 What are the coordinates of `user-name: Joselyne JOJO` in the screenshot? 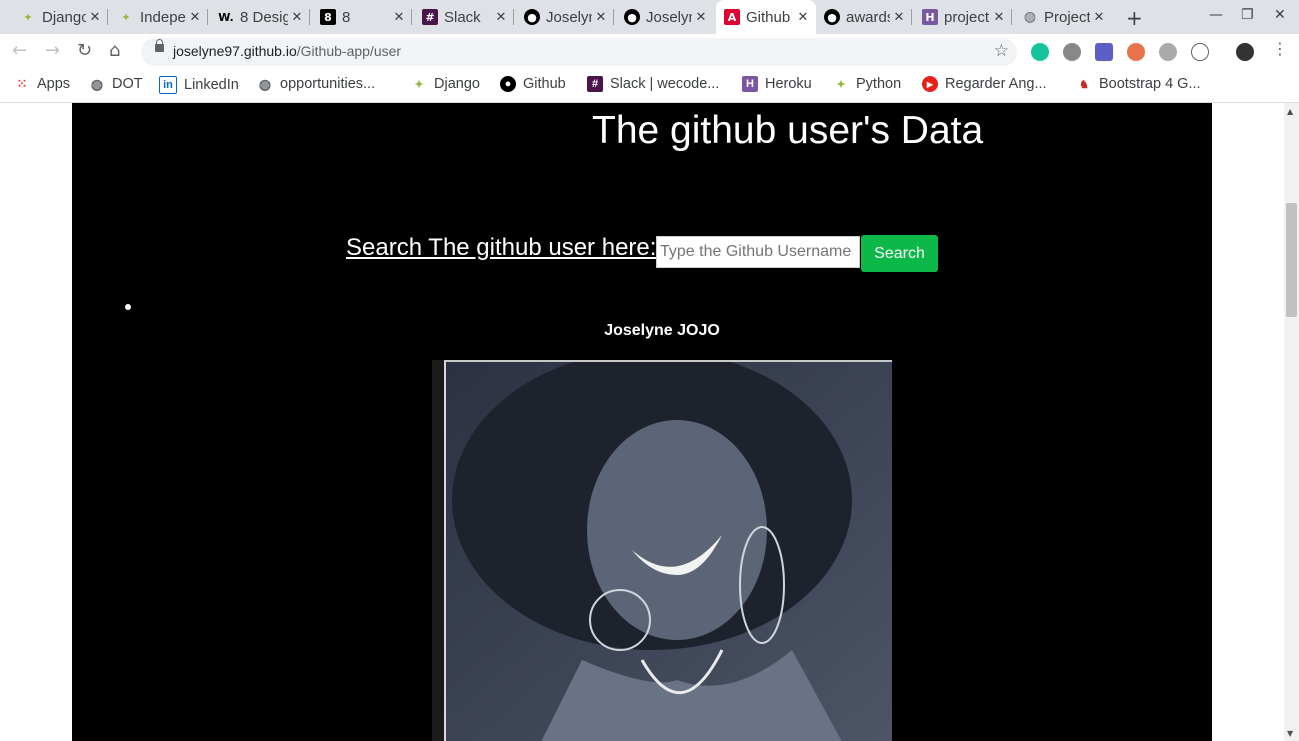 It's located at (662, 330).